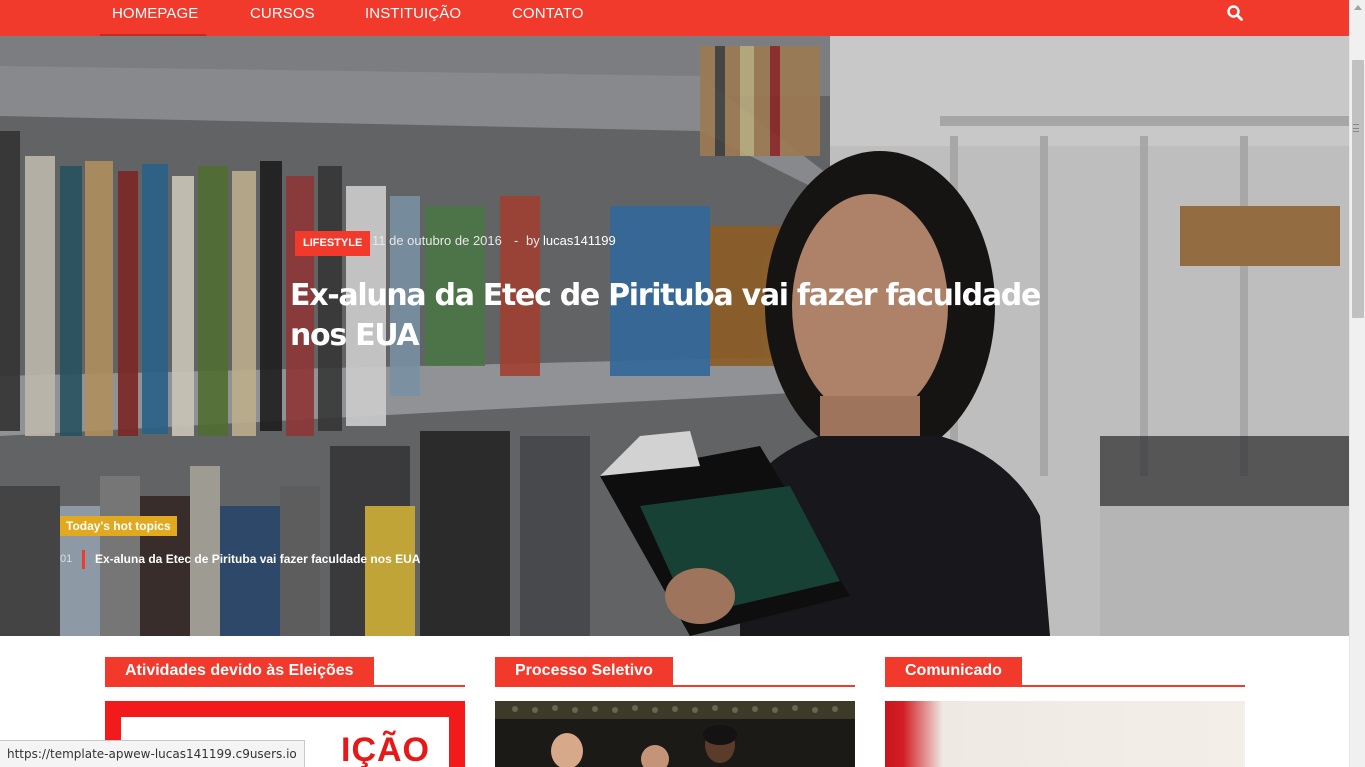  What do you see at coordinates (333, 243) in the screenshot?
I see `category-badge: LIFESTYLE` at bounding box center [333, 243].